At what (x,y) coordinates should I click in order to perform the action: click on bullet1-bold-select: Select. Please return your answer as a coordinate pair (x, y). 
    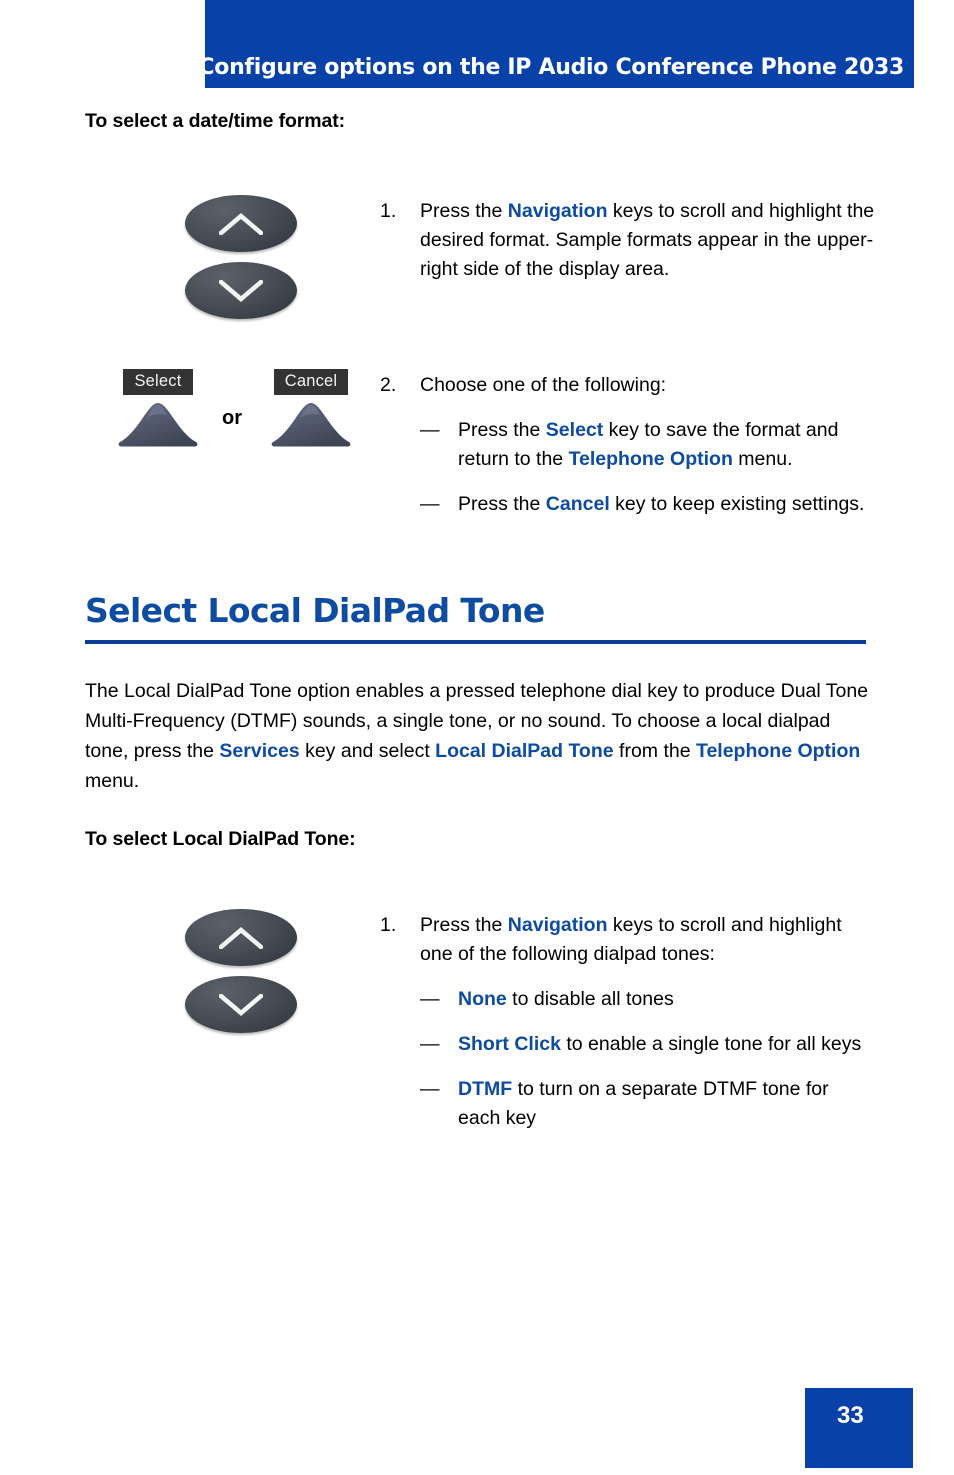
    Looking at the image, I should click on (574, 430).